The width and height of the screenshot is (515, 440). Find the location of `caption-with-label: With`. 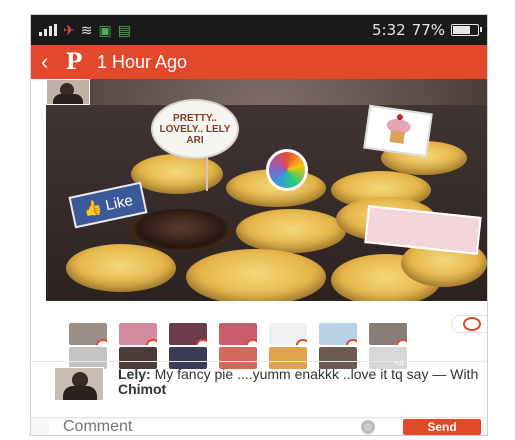

caption-with-label: With is located at coordinates (464, 374).